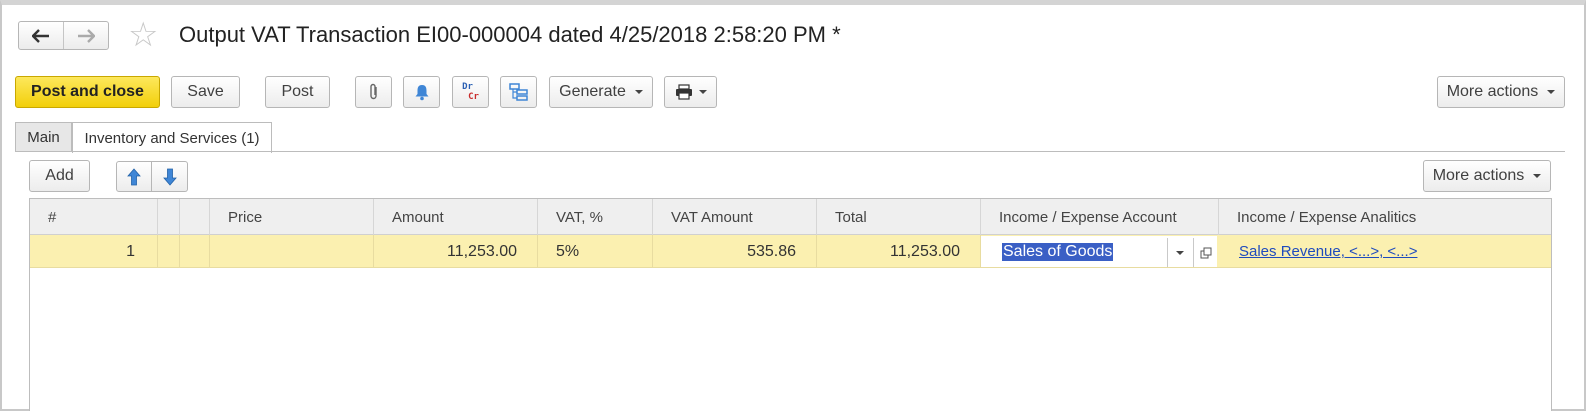 This screenshot has height=411, width=1586. I want to click on reminder-button, so click(421, 92).